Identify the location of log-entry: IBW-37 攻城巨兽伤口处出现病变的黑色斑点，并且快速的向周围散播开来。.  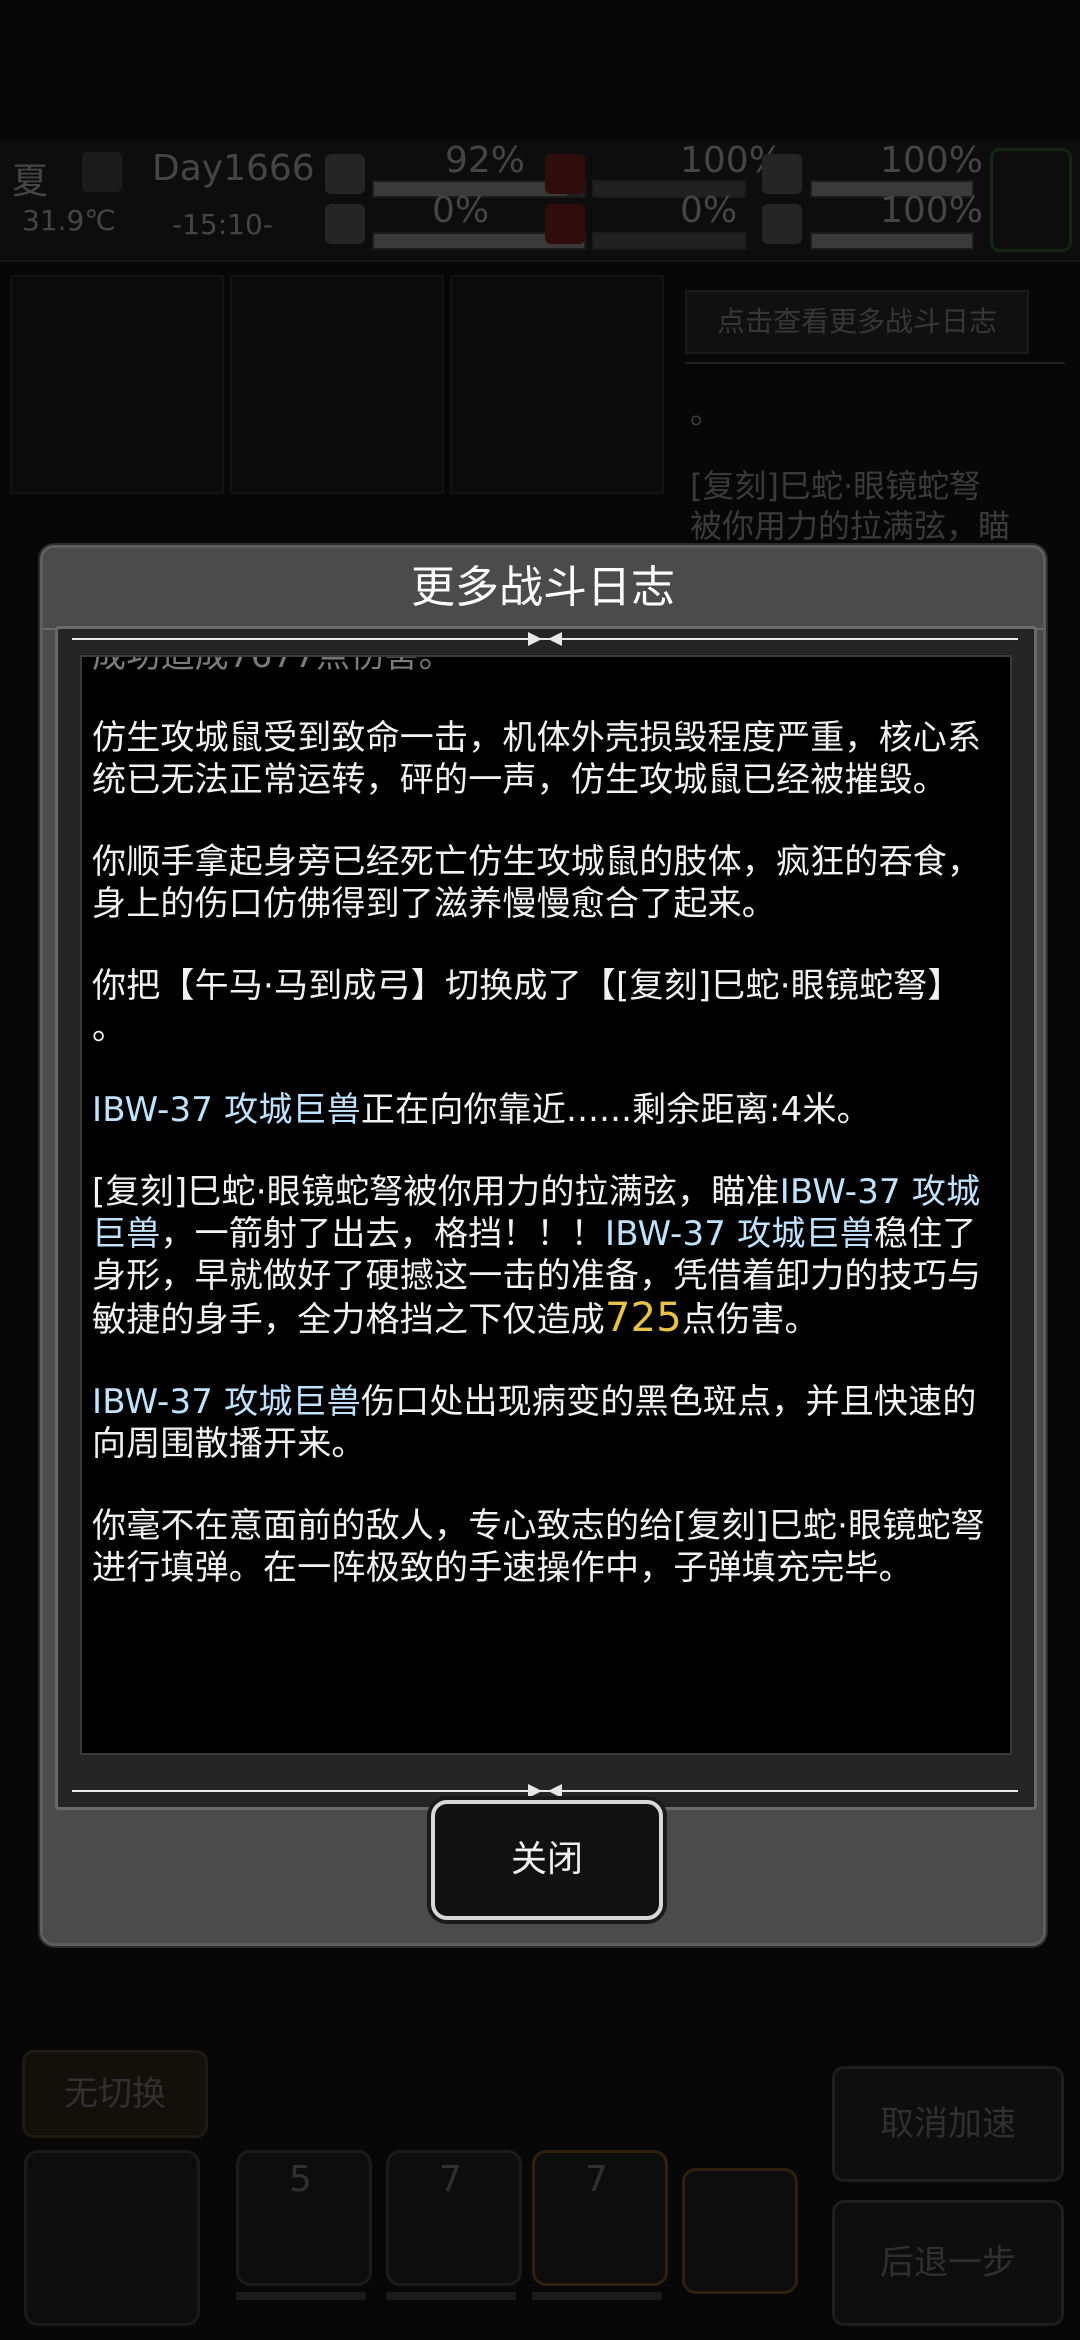
(546, 1423).